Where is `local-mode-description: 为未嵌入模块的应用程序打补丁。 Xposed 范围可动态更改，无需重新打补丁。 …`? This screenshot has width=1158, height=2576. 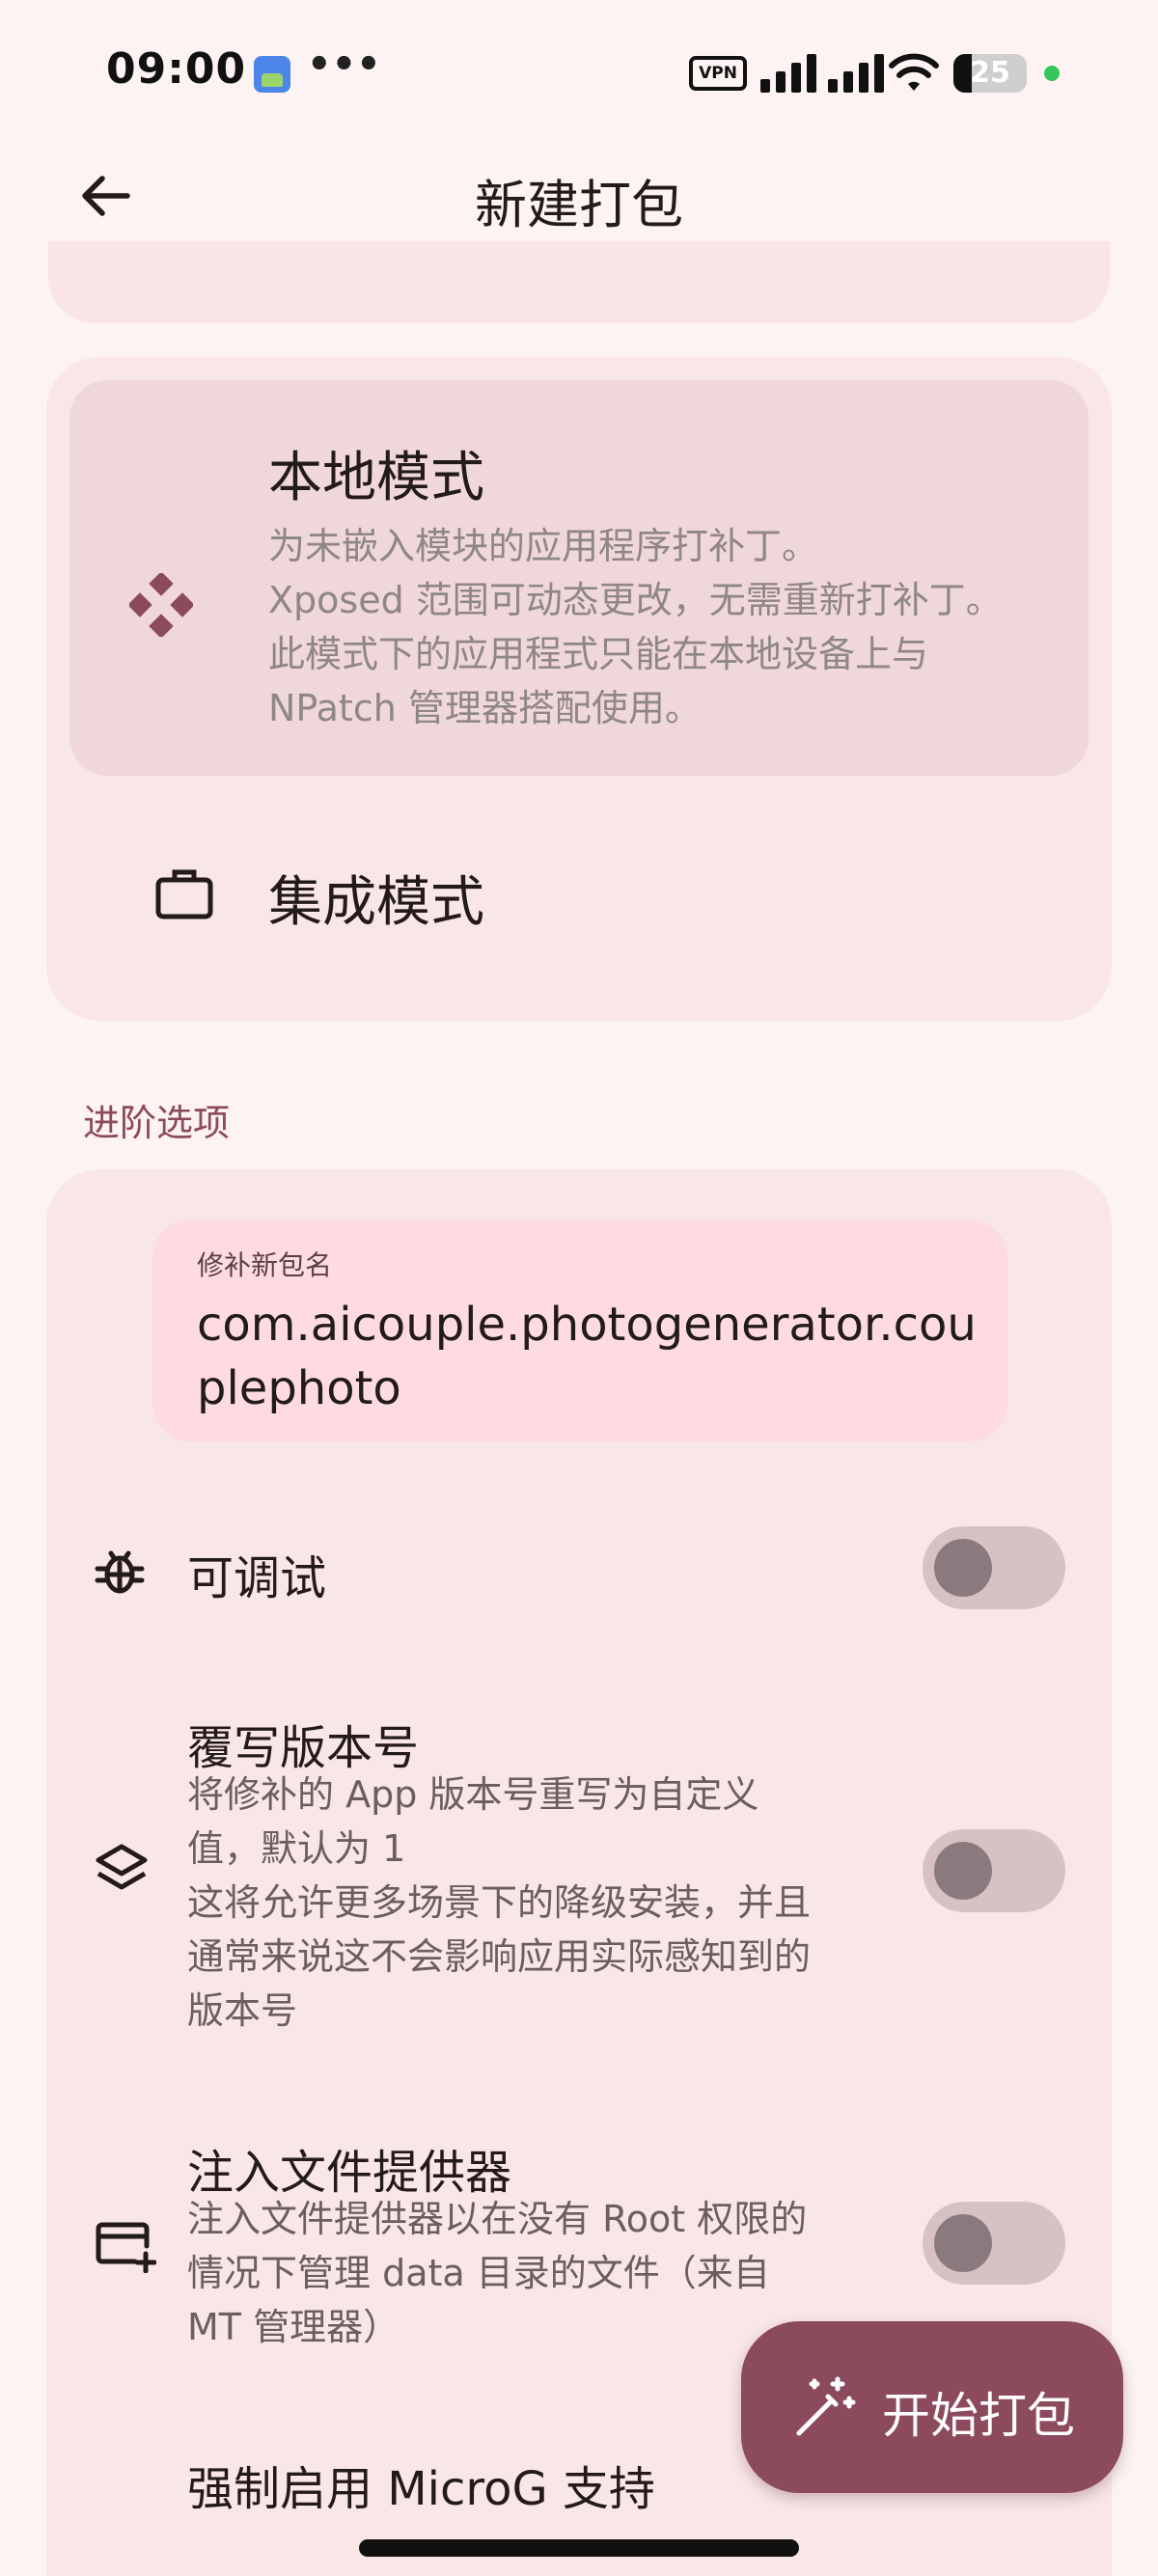
local-mode-description: 为未嵌入模块的应用程序打补丁。 Xposed 范围可动态更改，无需重新打补丁。 … is located at coordinates (673, 627).